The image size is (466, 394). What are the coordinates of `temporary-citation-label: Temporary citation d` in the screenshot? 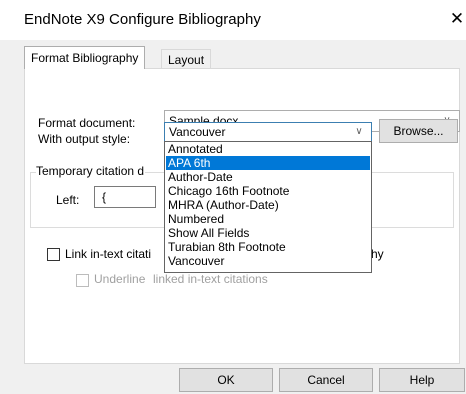 It's located at (91, 171).